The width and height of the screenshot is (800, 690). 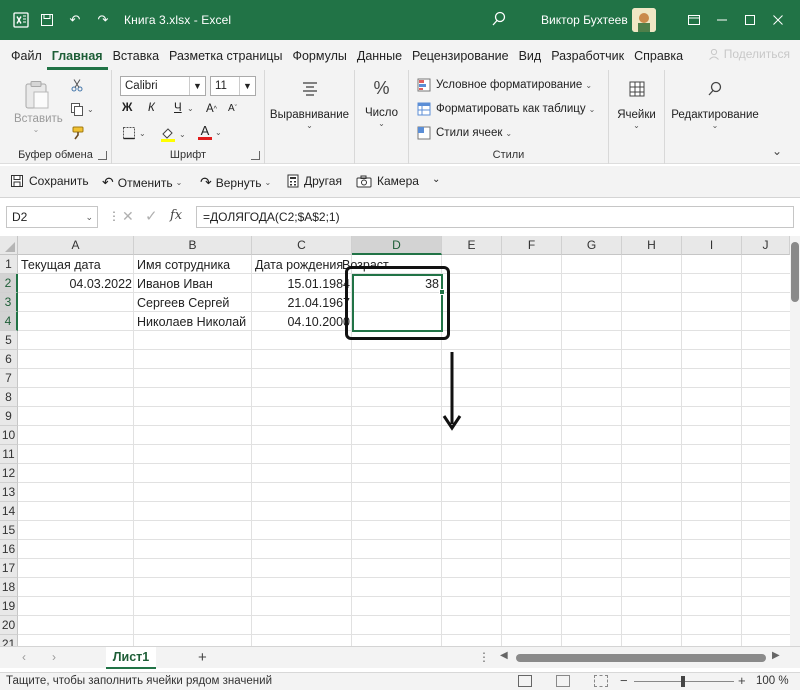 I want to click on more-icon: ⋮, so click(x=484, y=657).